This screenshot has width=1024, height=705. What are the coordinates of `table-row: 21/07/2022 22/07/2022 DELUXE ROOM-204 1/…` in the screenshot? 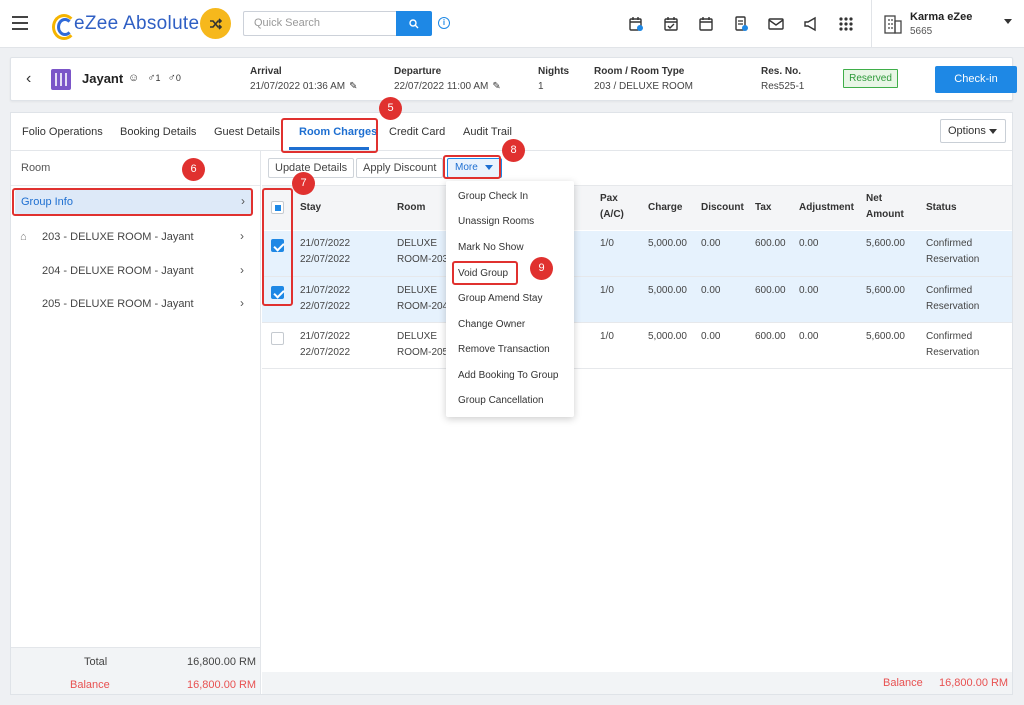 It's located at (637, 300).